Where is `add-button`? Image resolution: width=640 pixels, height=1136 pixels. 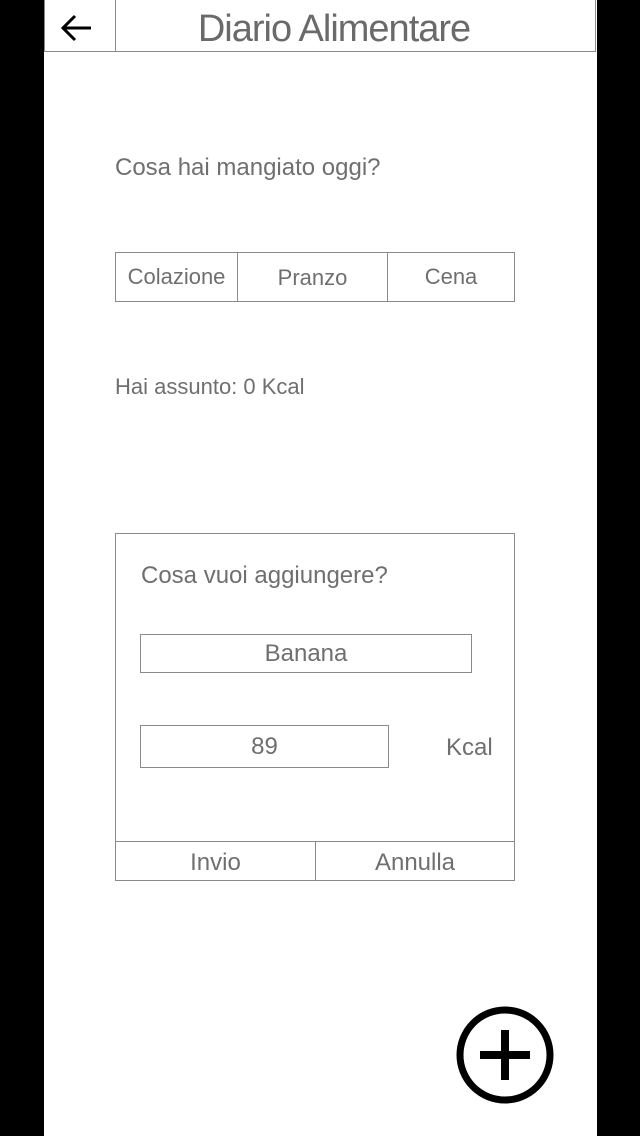 add-button is located at coordinates (505, 1055).